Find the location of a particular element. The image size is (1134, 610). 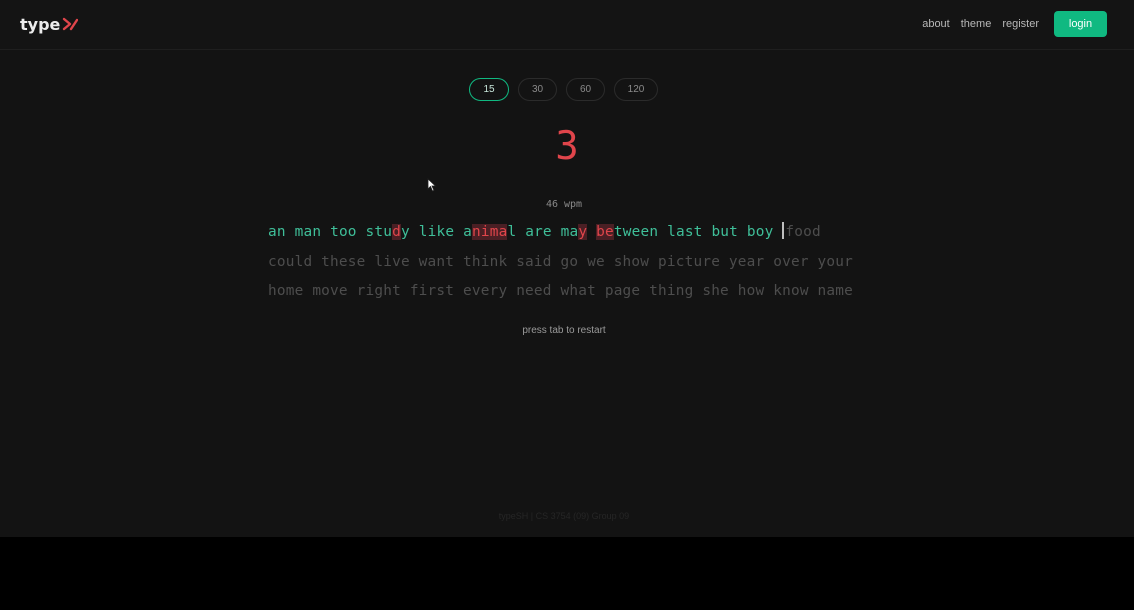

wpm-readout: 46 wpm is located at coordinates (564, 204).